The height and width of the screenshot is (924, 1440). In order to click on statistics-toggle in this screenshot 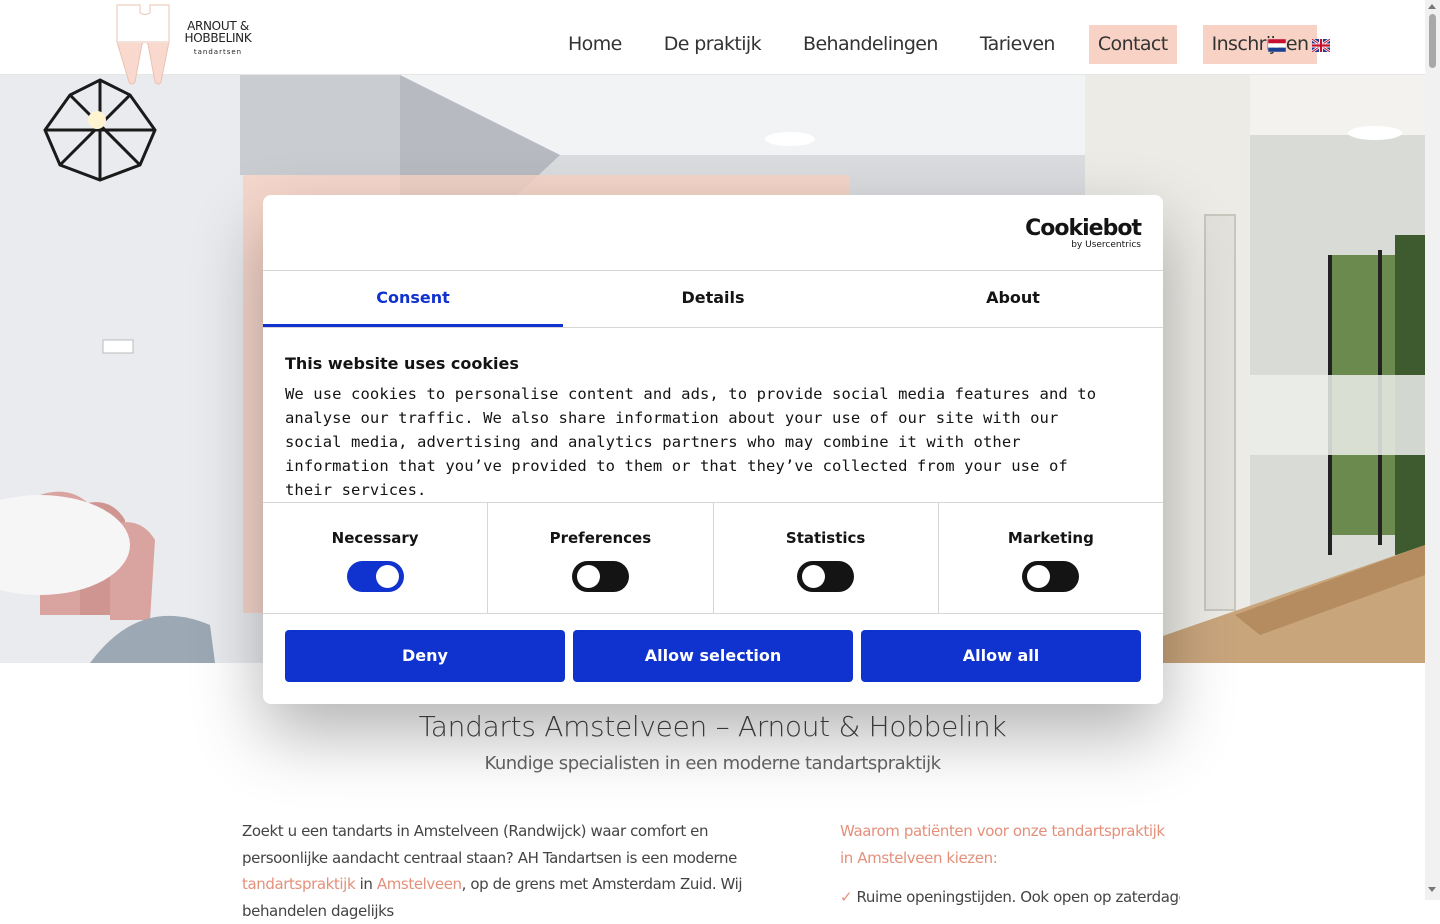, I will do `click(826, 576)`.